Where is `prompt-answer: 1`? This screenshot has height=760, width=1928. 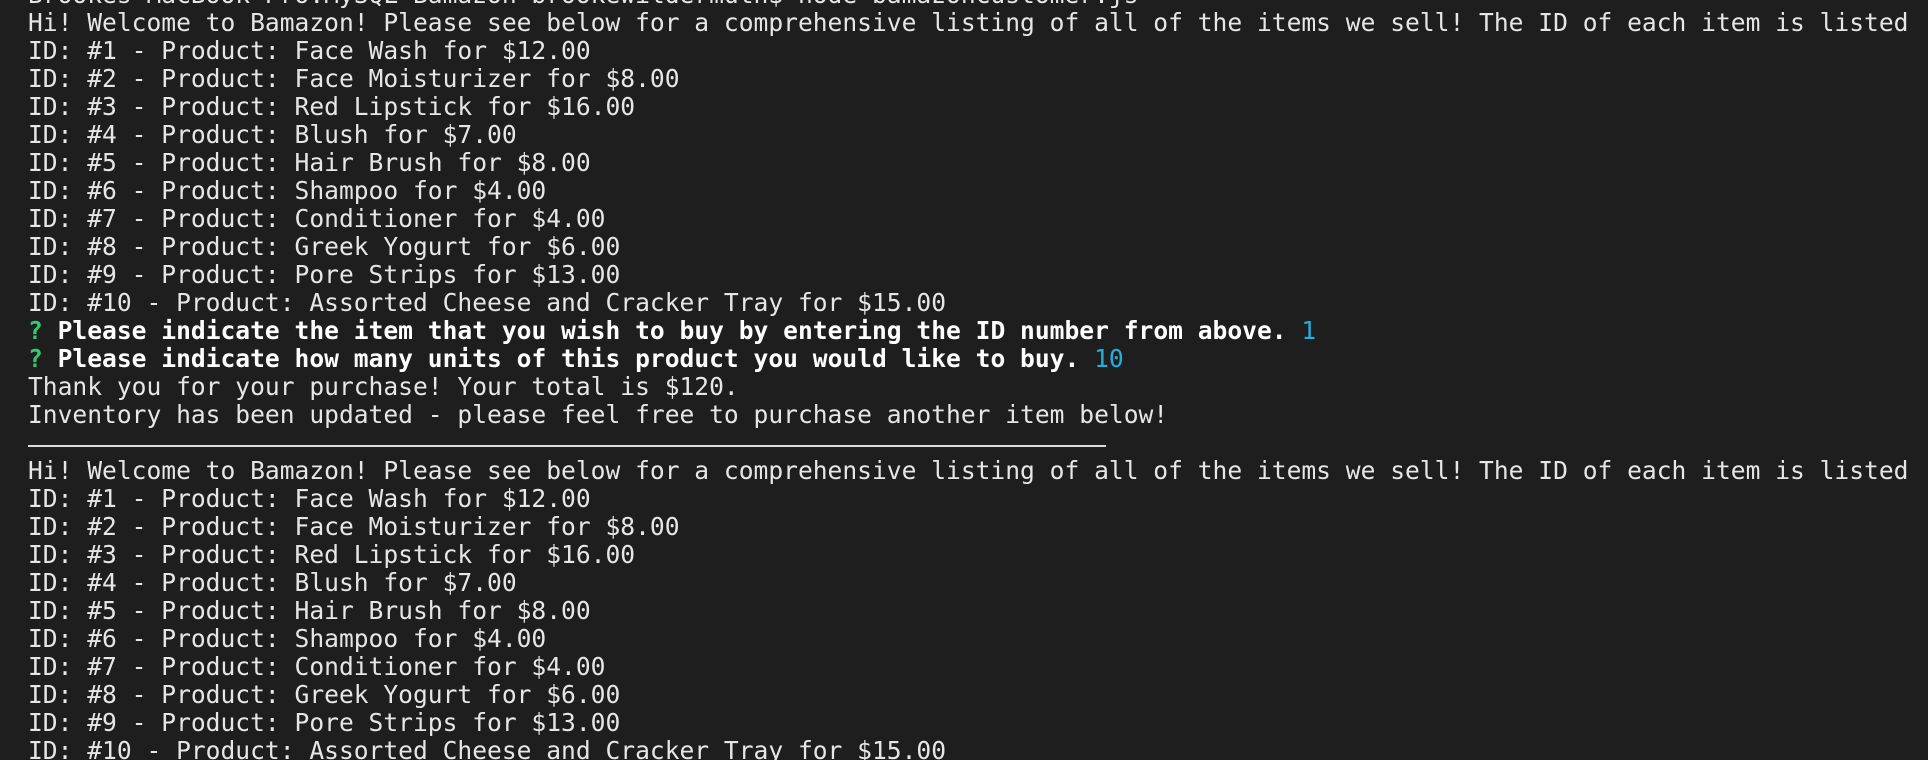 prompt-answer: 1 is located at coordinates (1309, 331).